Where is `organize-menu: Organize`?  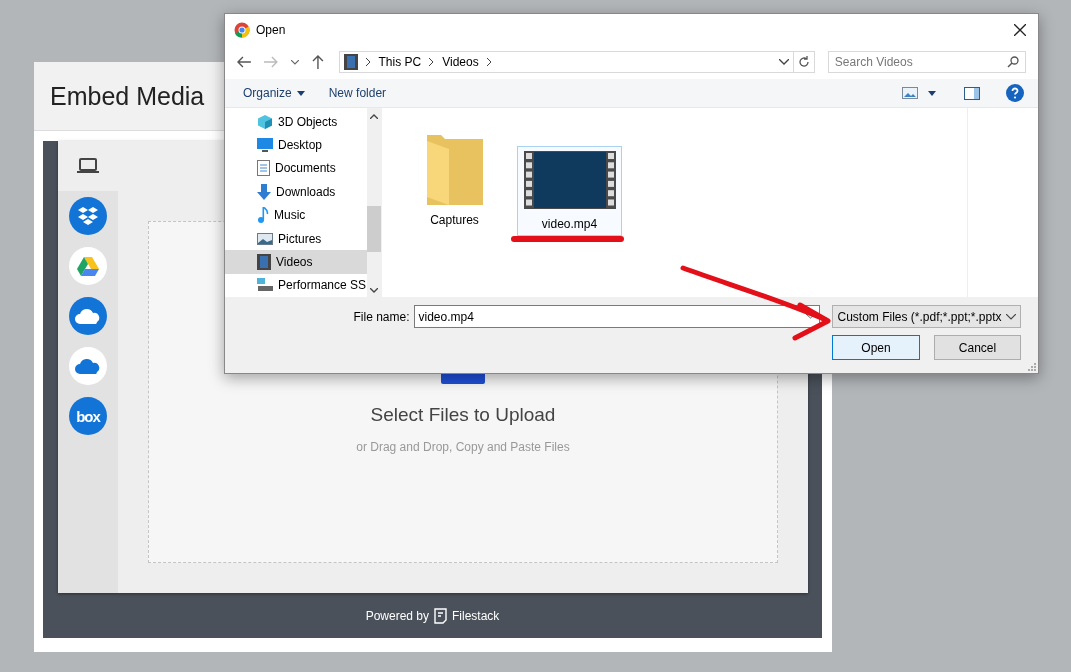 organize-menu: Organize is located at coordinates (274, 93).